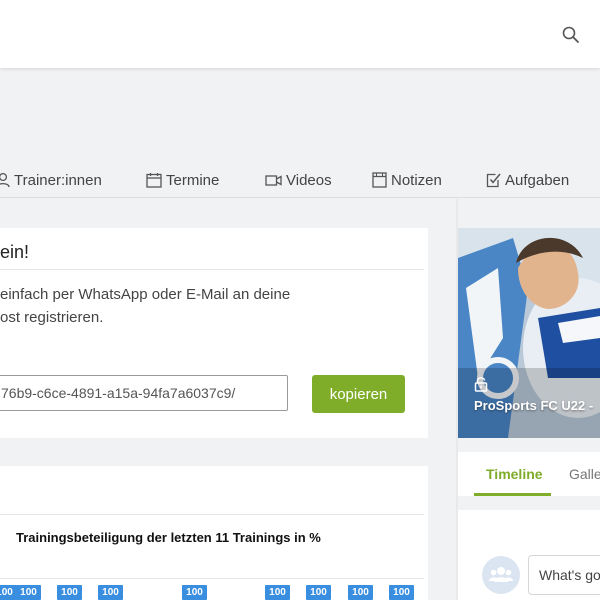 This screenshot has height=600, width=600. Describe the element at coordinates (144, 393) in the screenshot. I see `invite-code-field` at that location.